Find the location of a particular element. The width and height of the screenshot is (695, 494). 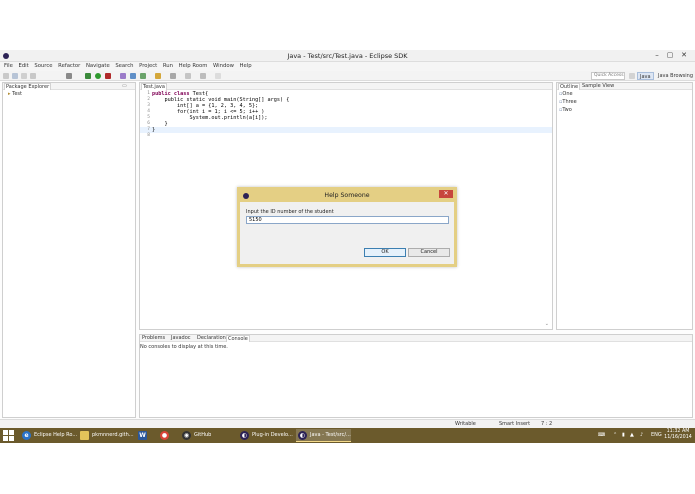

menu-project: Project is located at coordinates (148, 66).